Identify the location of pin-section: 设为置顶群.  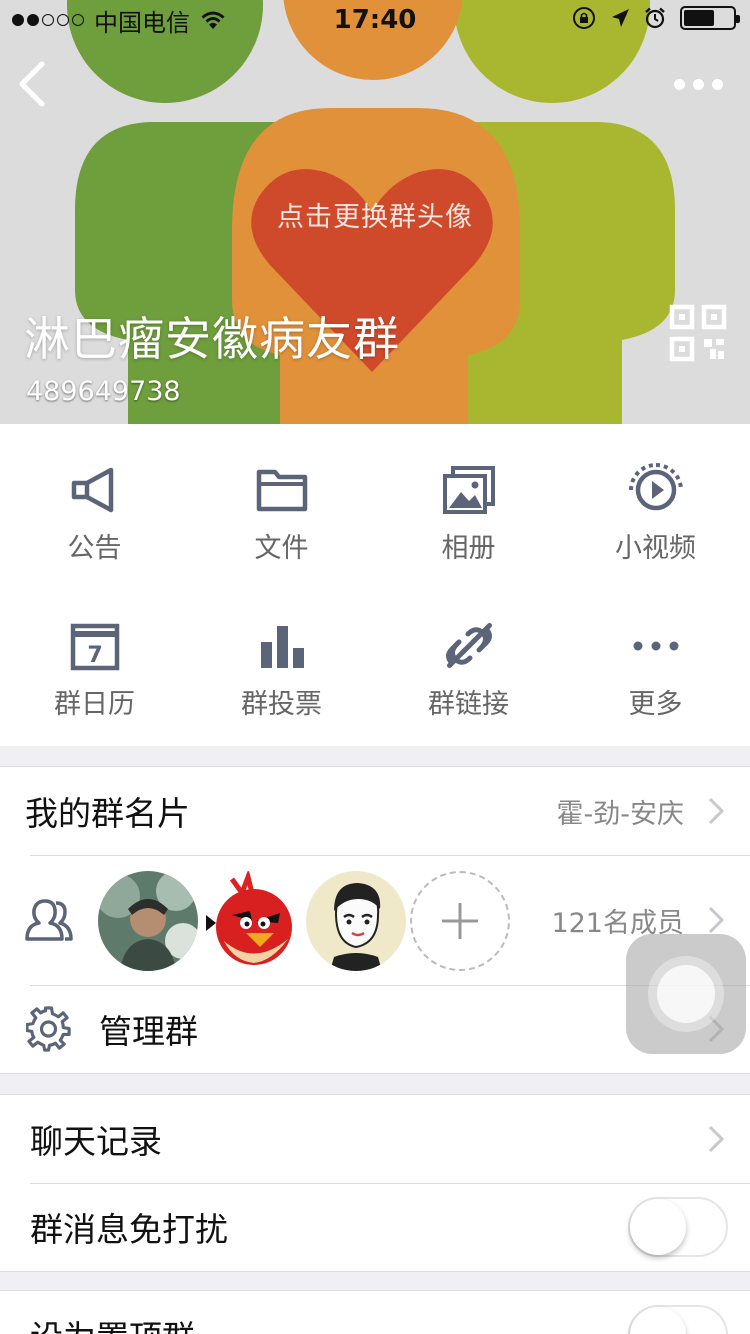
(375, 1312).